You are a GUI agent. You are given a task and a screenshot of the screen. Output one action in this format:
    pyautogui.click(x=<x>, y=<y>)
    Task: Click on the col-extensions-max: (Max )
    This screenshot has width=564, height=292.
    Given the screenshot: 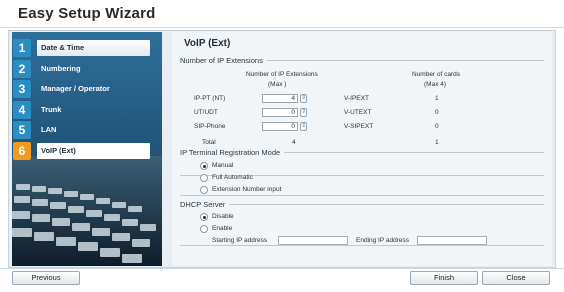 What is the action you would take?
    pyautogui.click(x=277, y=84)
    